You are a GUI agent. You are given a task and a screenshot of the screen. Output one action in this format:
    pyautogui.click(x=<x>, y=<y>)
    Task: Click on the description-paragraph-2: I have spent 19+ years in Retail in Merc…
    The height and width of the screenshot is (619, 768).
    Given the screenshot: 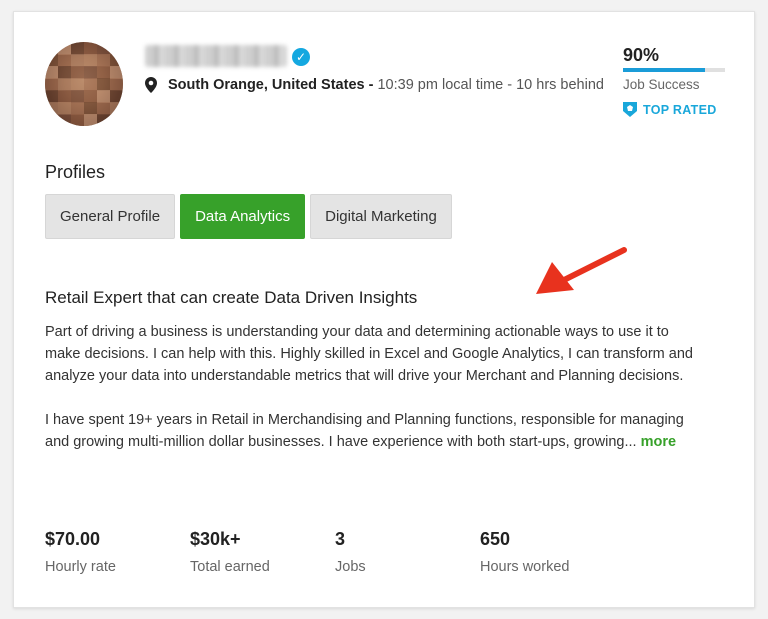 What is the action you would take?
    pyautogui.click(x=375, y=431)
    